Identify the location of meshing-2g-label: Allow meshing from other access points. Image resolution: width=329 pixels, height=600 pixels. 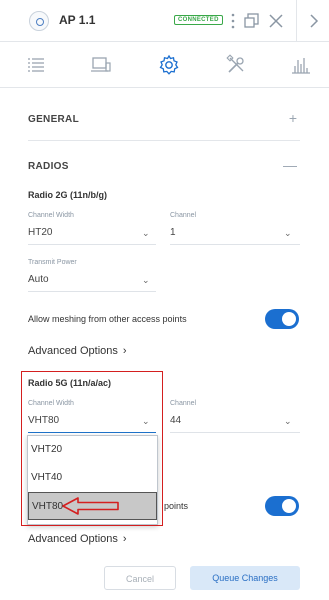
(107, 319).